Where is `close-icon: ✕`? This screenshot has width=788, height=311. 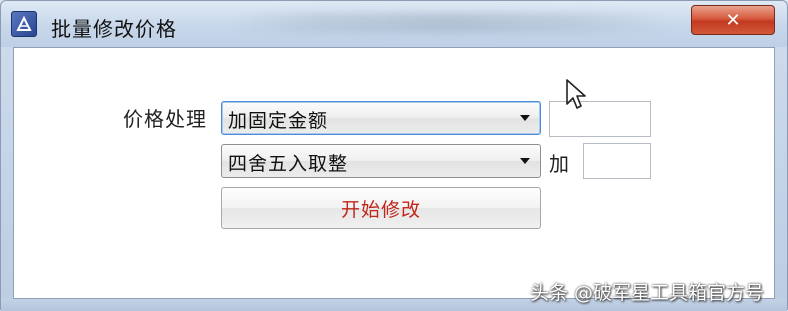 close-icon: ✕ is located at coordinates (733, 20).